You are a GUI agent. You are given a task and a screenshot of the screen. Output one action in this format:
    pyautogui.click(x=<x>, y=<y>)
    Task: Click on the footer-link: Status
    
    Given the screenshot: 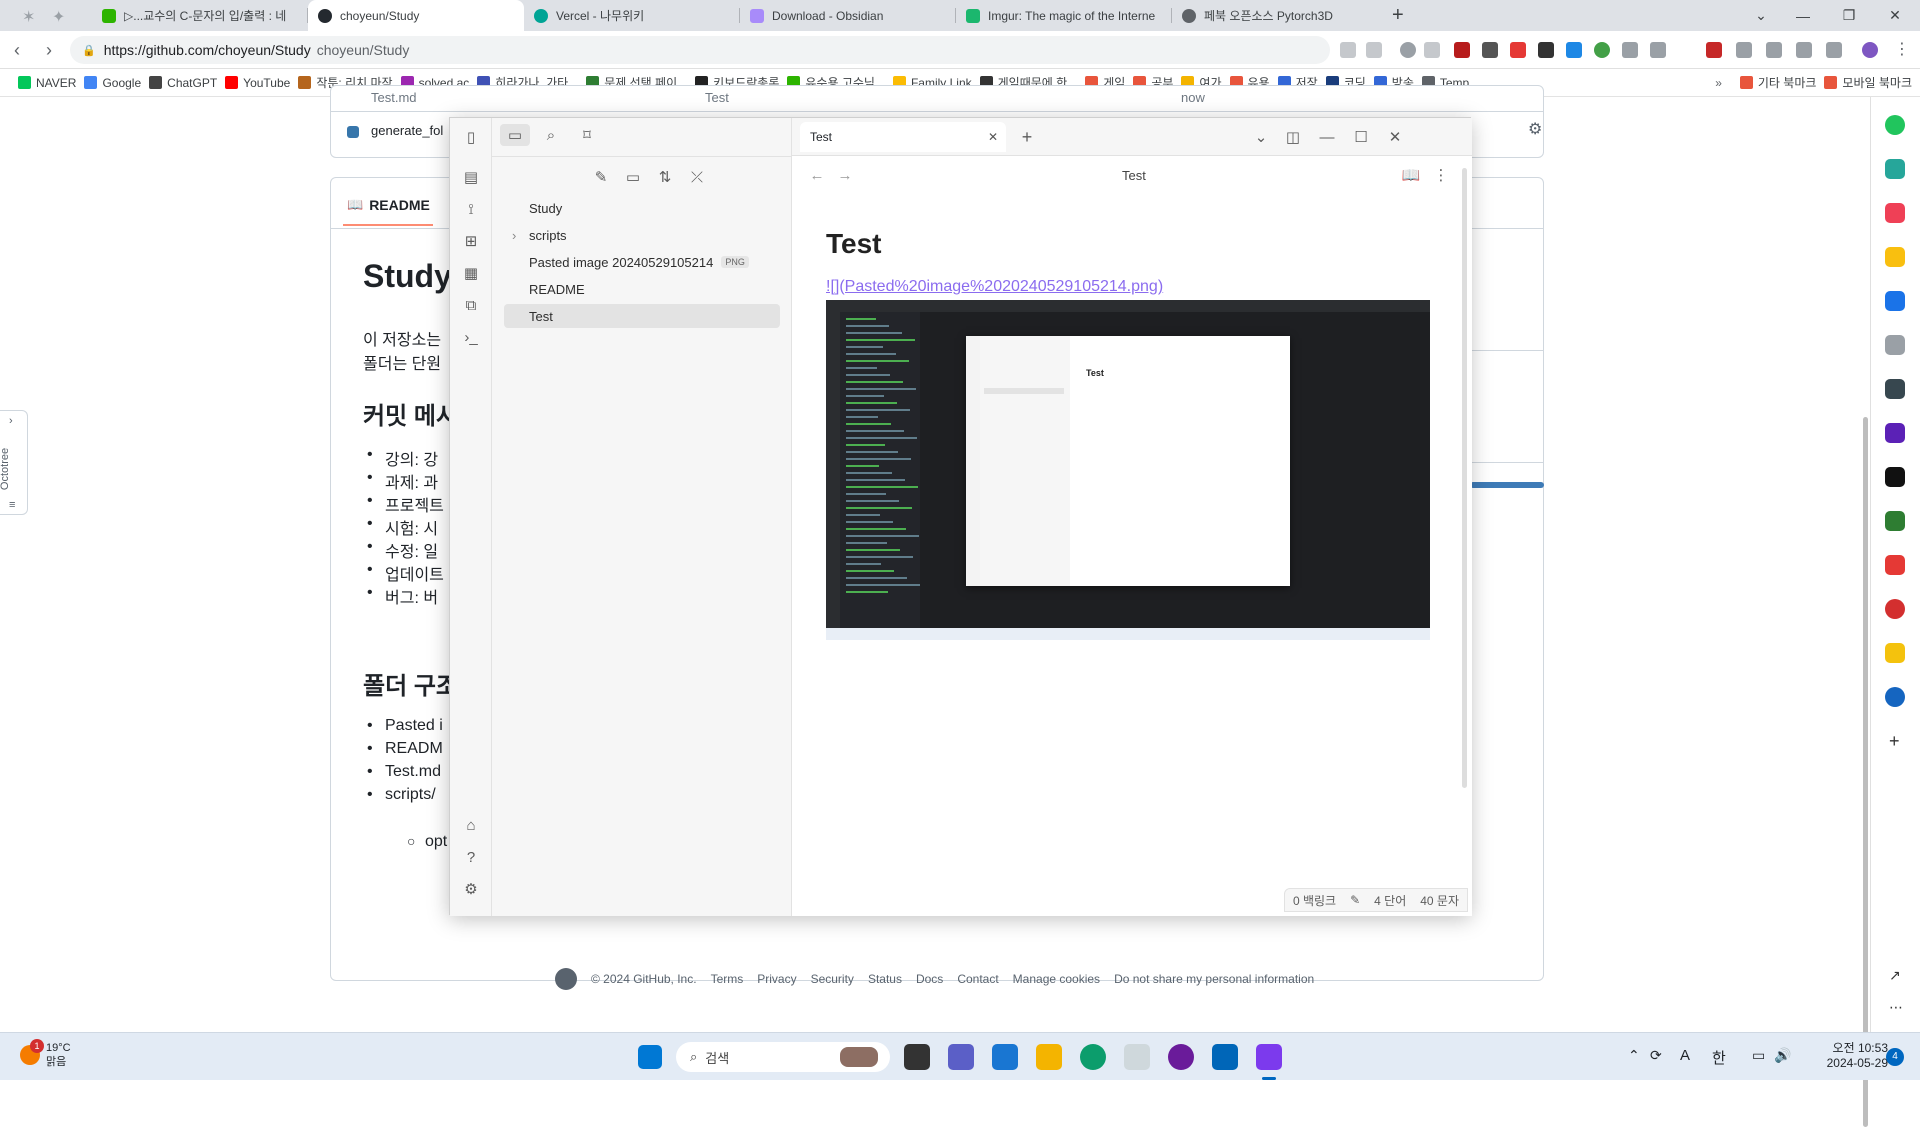 What is the action you would take?
    pyautogui.click(x=885, y=979)
    